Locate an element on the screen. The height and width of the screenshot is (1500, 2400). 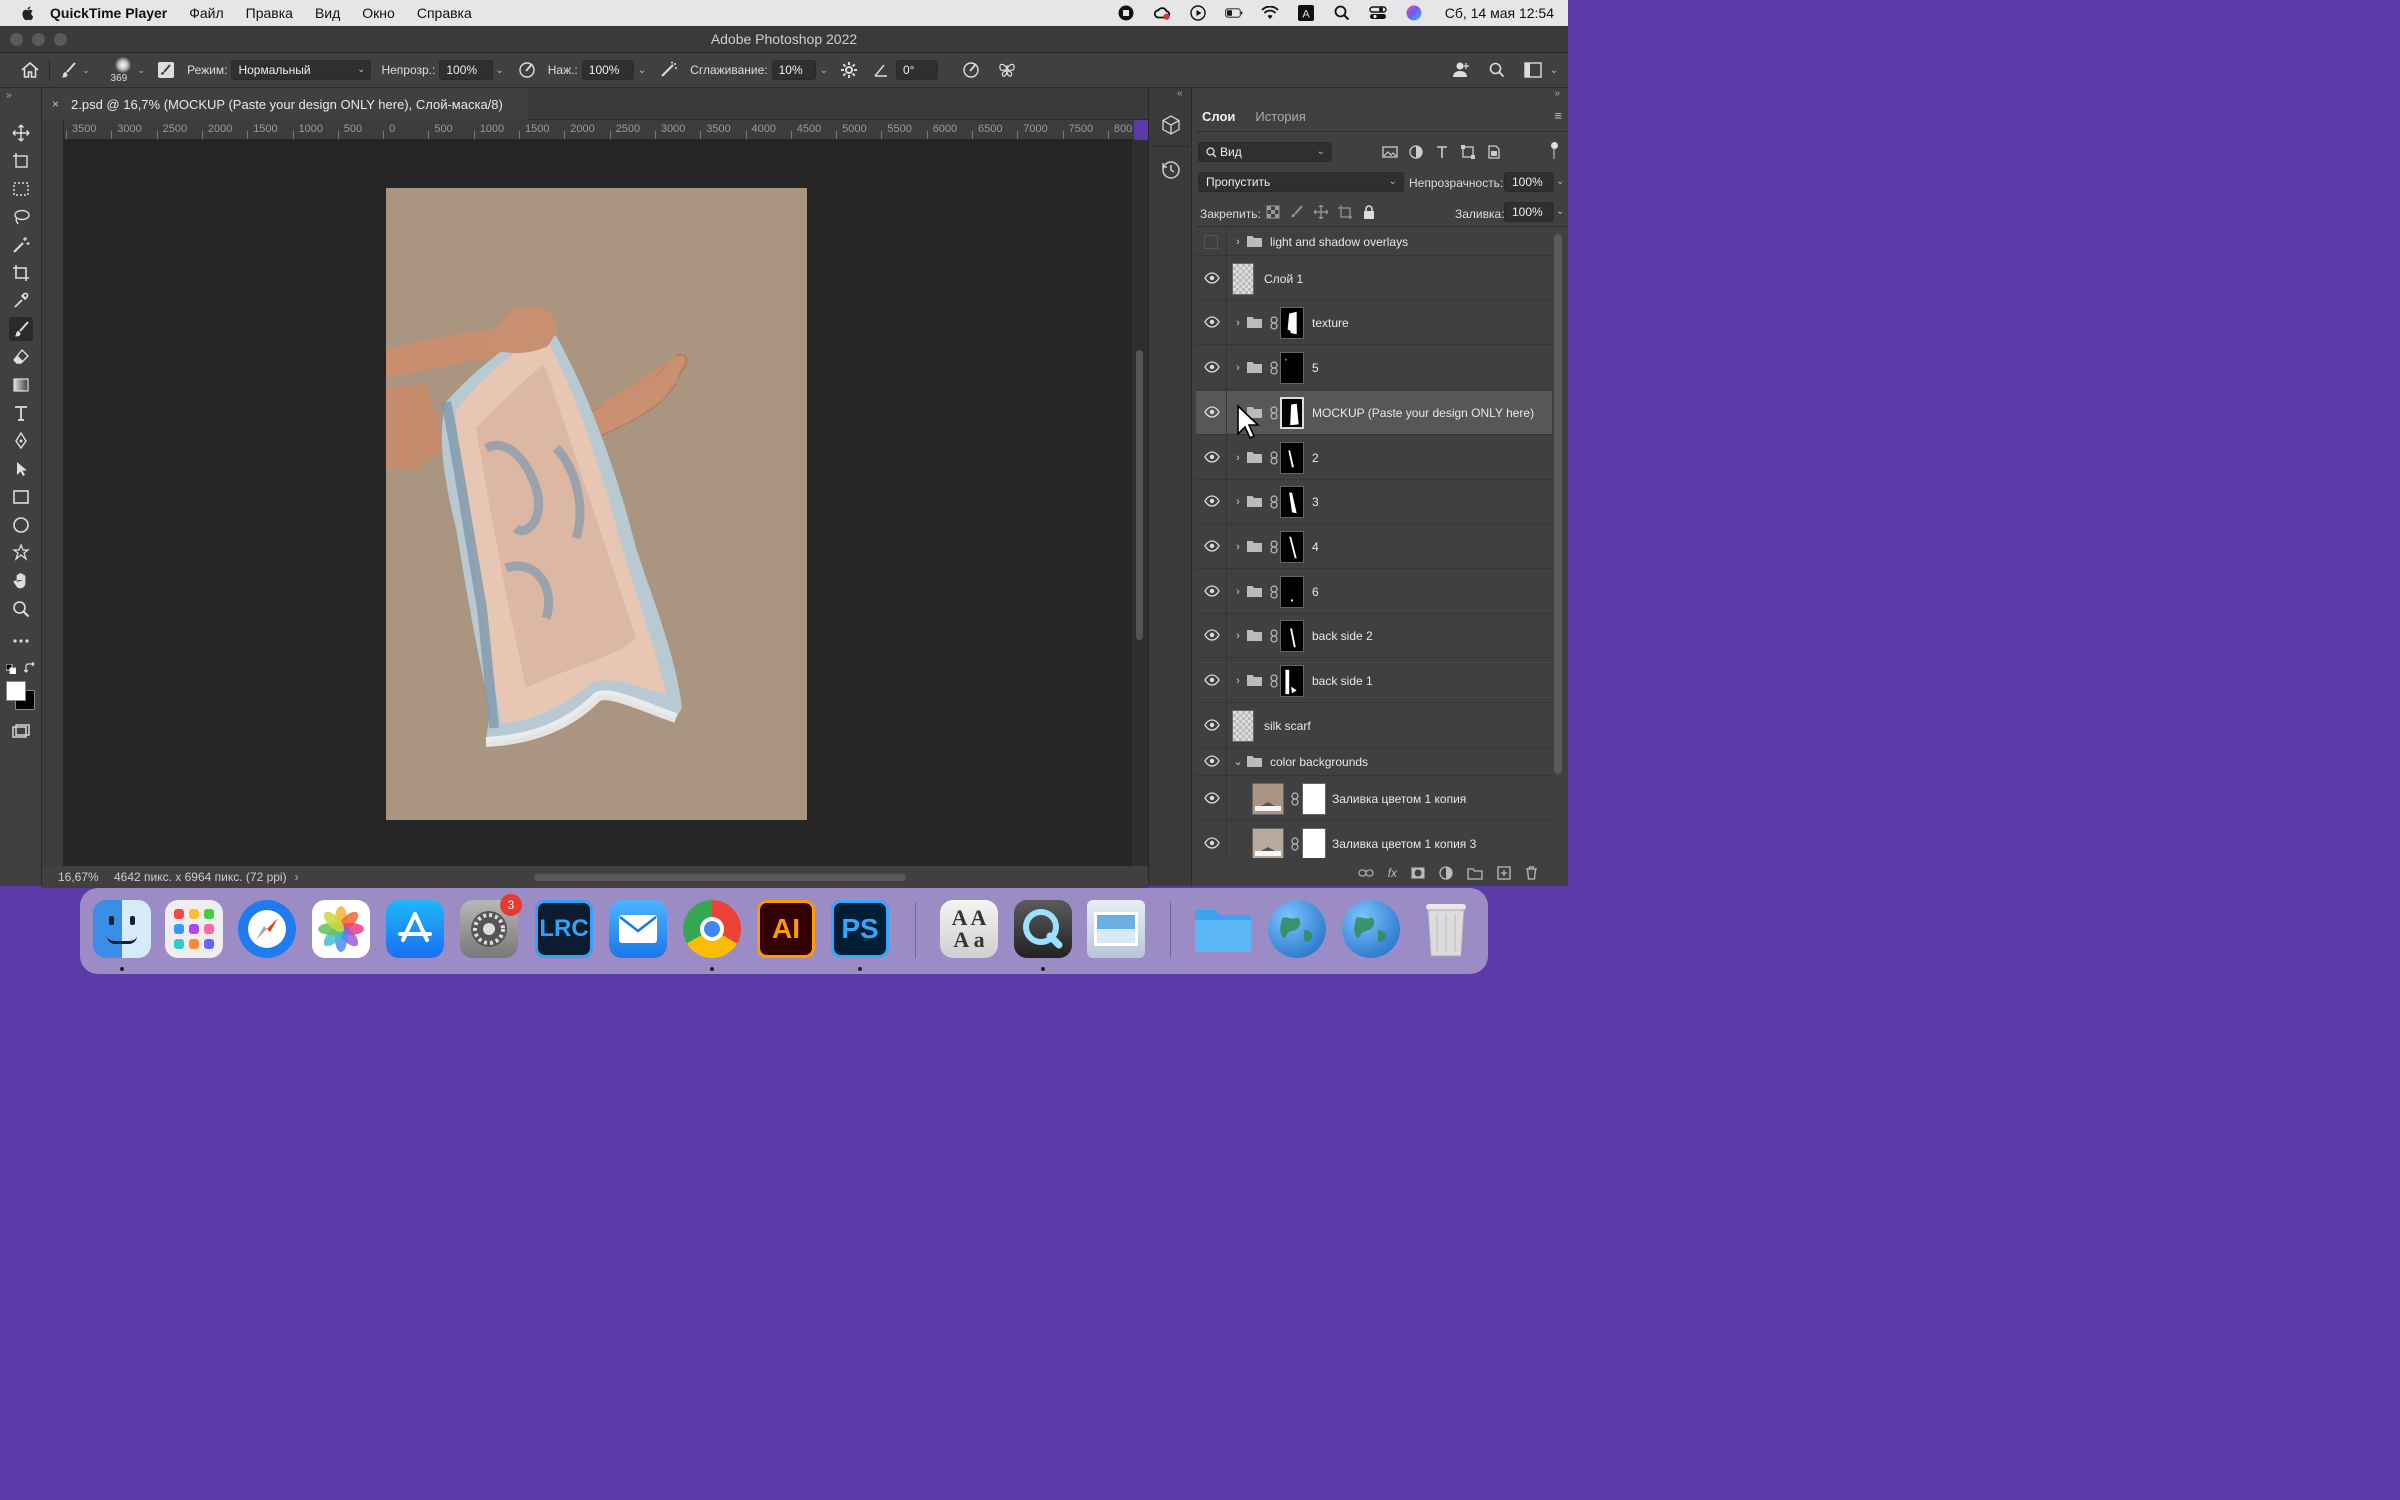
lock-artboard-icon is located at coordinates (1345, 212).